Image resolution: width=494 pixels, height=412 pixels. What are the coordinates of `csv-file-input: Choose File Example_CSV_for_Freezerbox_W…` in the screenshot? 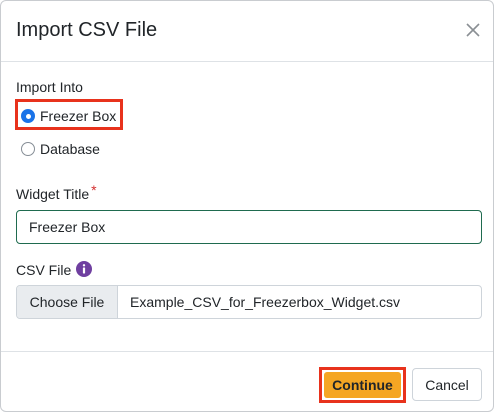 It's located at (249, 302).